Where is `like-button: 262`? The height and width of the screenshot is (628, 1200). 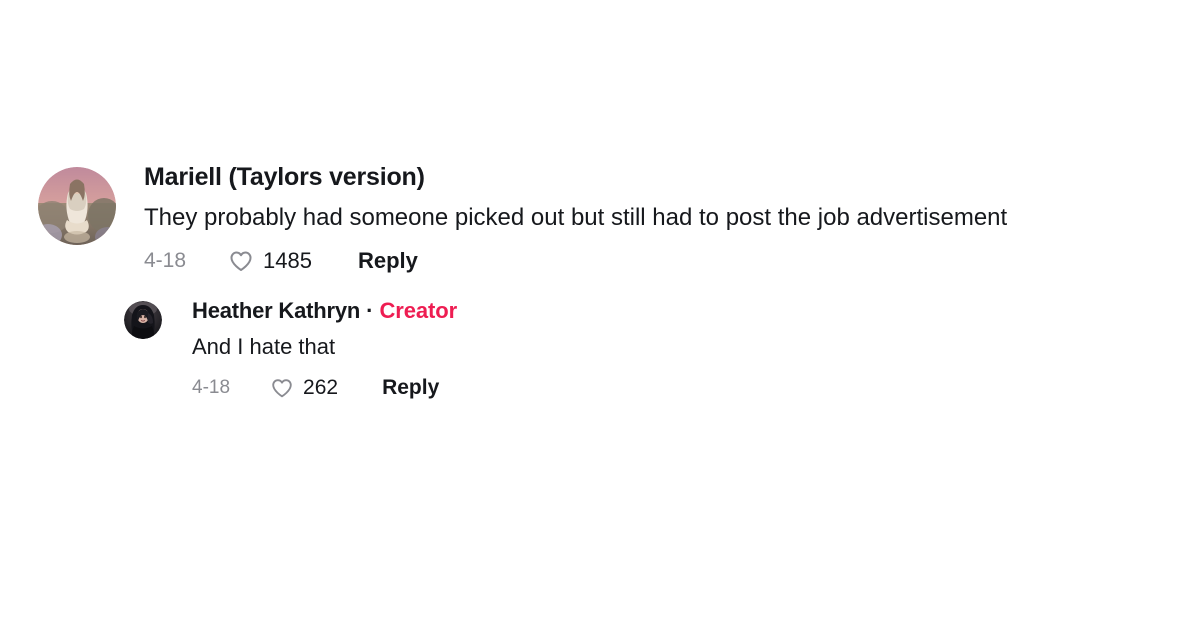
like-button: 262 is located at coordinates (304, 388).